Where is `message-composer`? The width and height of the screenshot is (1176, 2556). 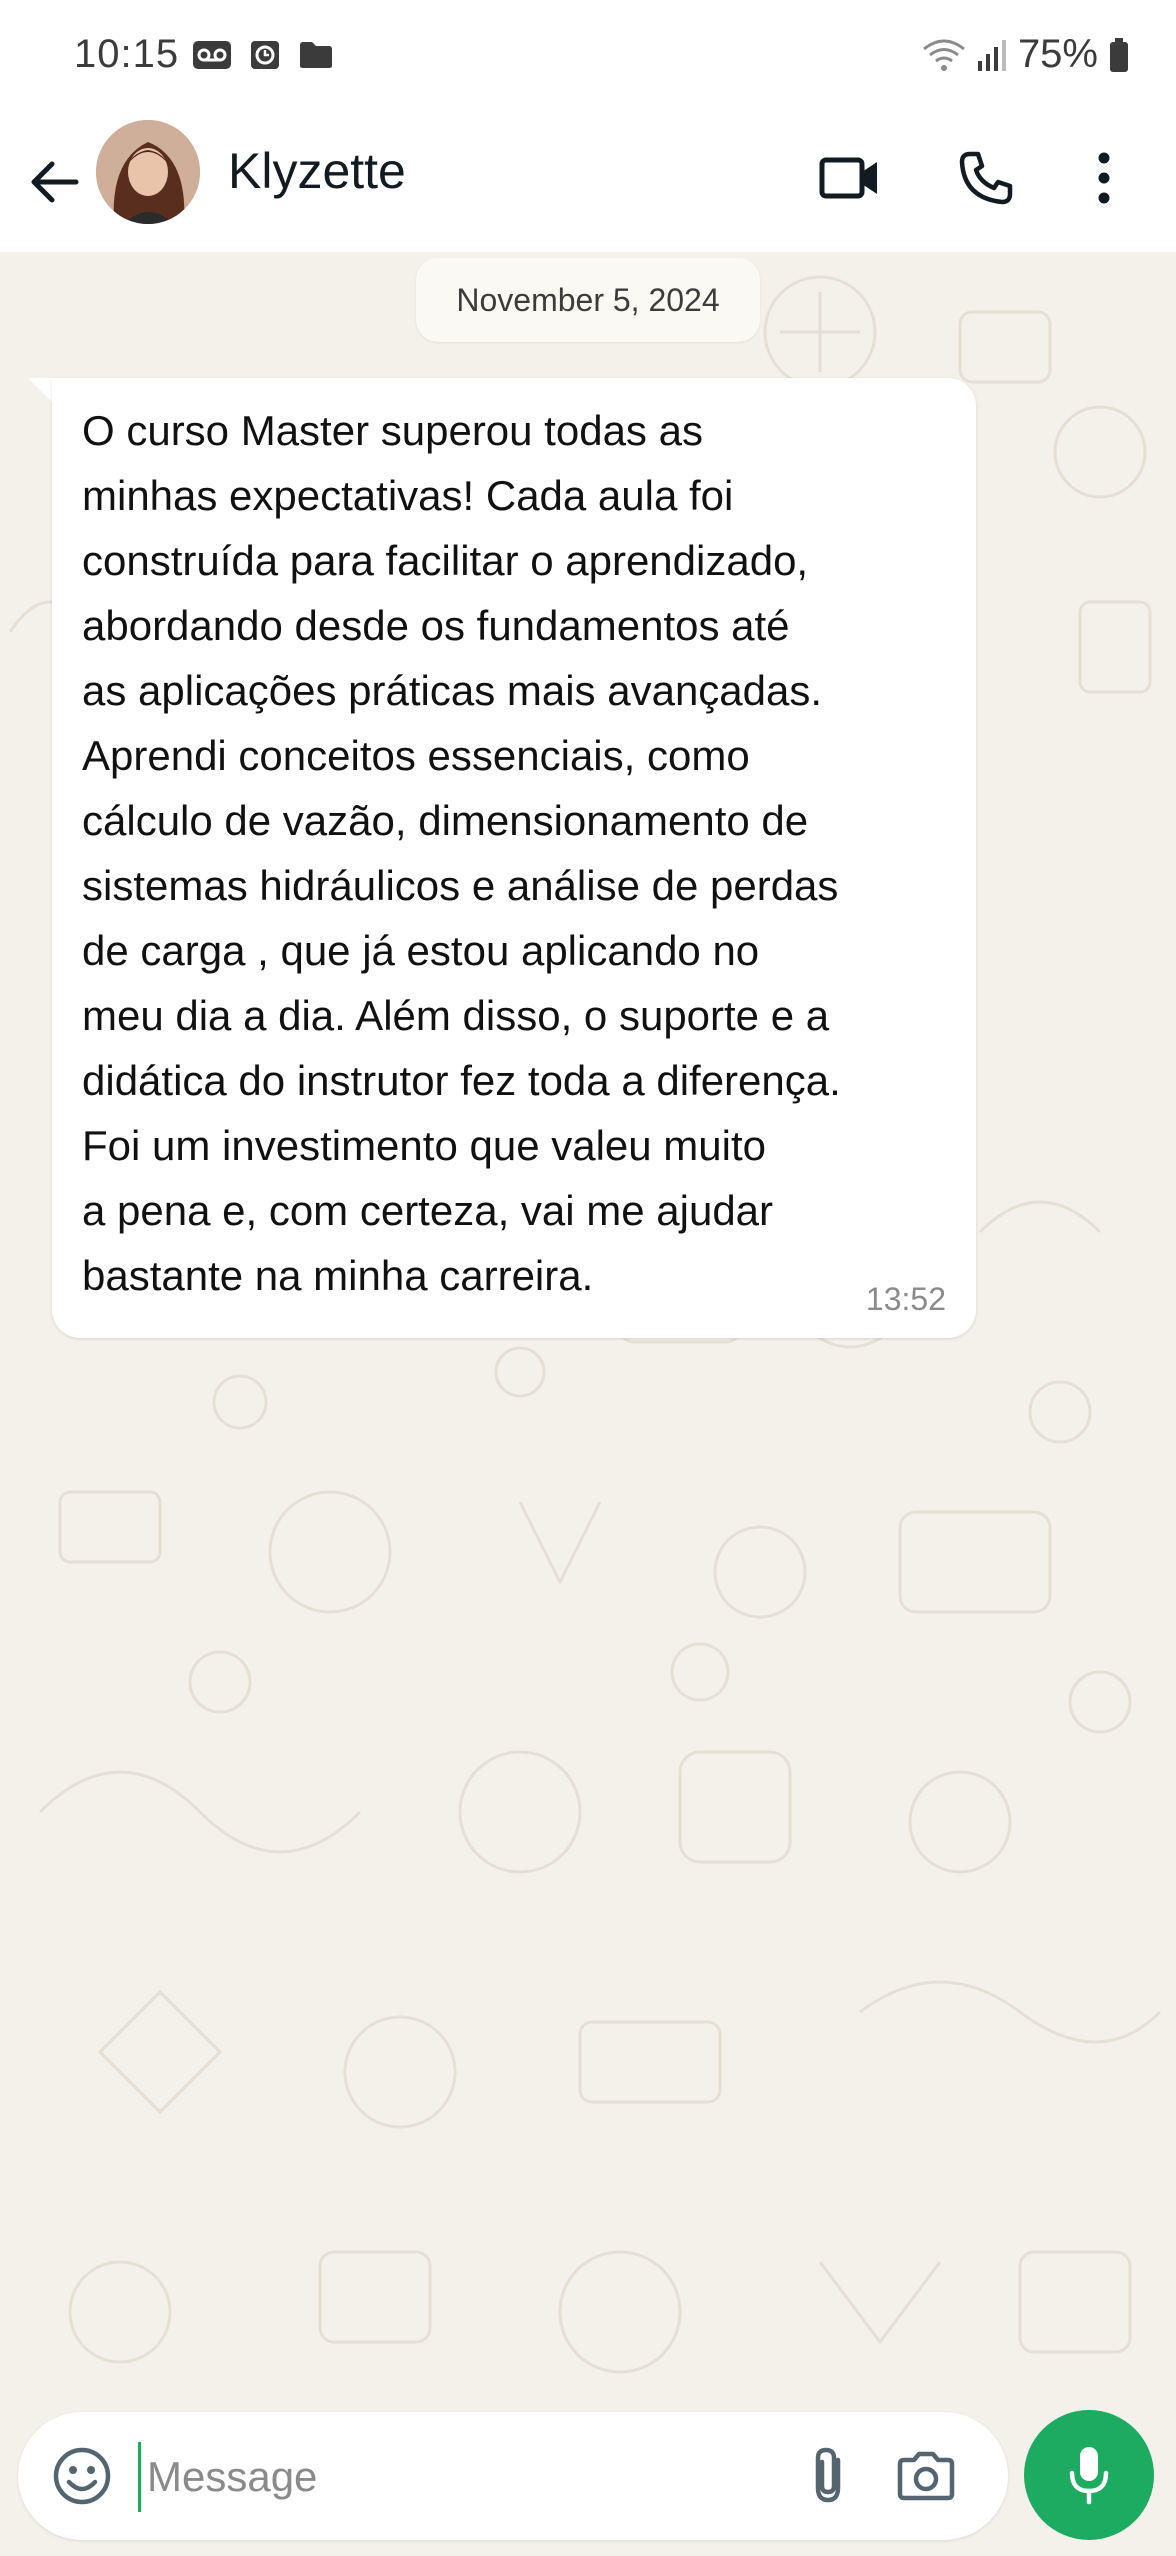
message-composer is located at coordinates (513, 2476).